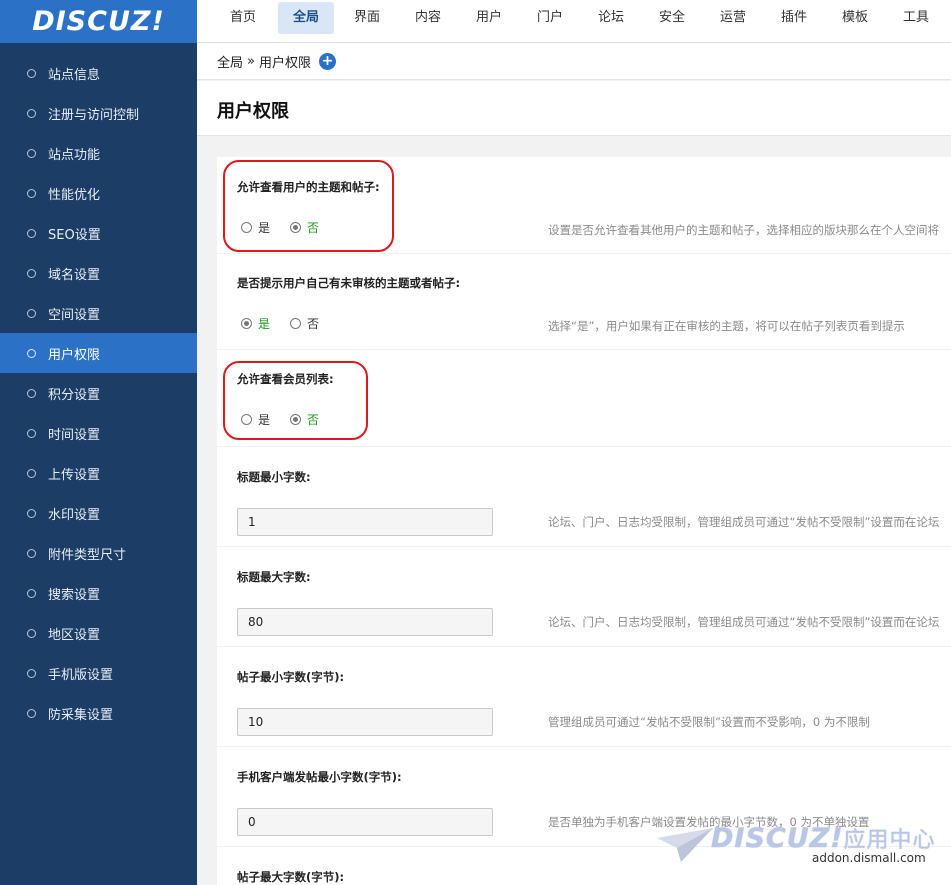  Describe the element at coordinates (365, 522) in the screenshot. I see `title-min-length-input` at that location.